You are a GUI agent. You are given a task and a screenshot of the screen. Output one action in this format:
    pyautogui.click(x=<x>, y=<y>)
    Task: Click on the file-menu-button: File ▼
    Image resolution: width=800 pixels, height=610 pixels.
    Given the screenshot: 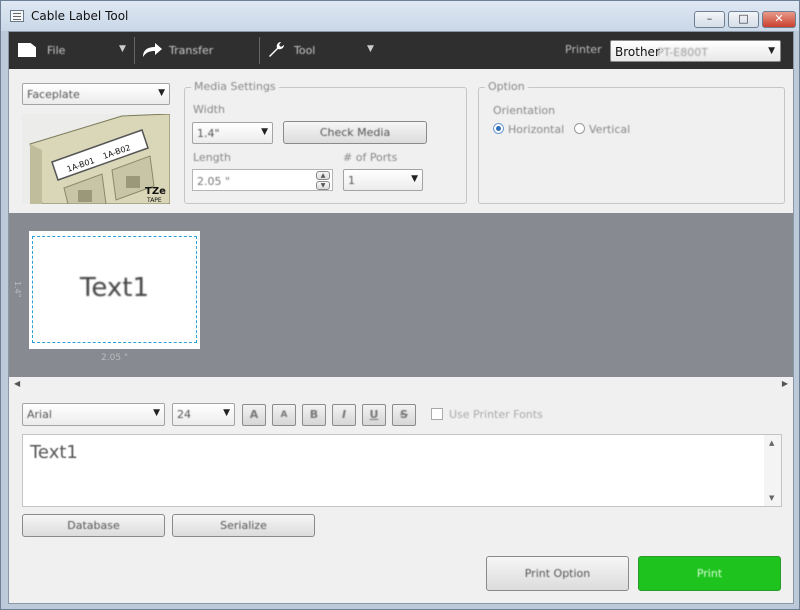 What is the action you would take?
    pyautogui.click(x=71, y=50)
    